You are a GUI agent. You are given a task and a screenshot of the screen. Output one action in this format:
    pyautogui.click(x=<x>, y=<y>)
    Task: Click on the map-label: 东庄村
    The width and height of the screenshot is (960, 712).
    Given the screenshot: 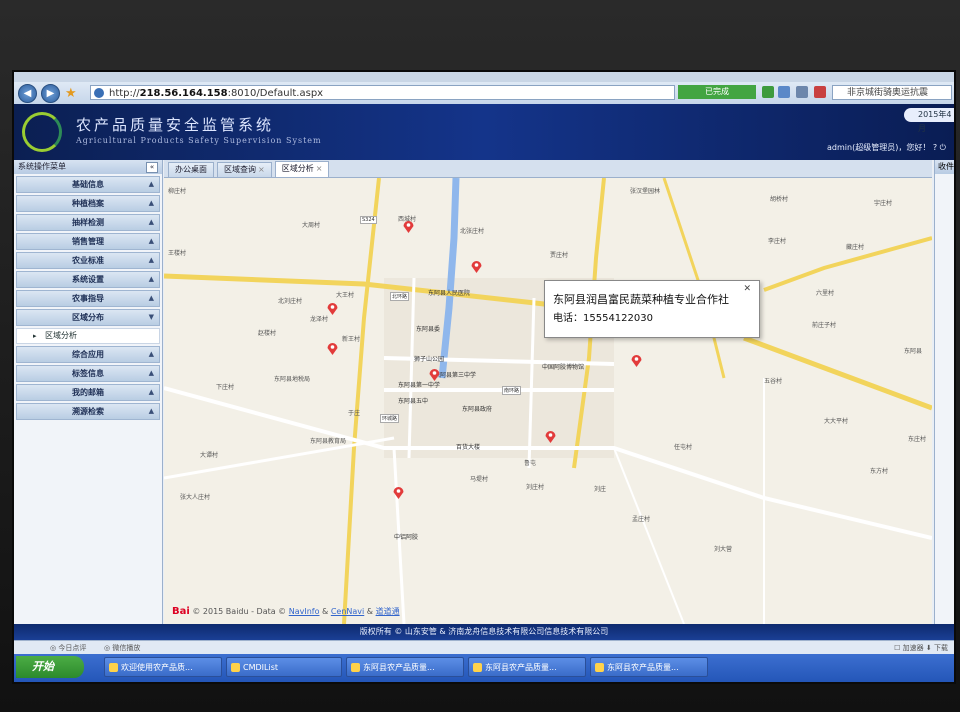 What is the action you would take?
    pyautogui.click(x=917, y=439)
    